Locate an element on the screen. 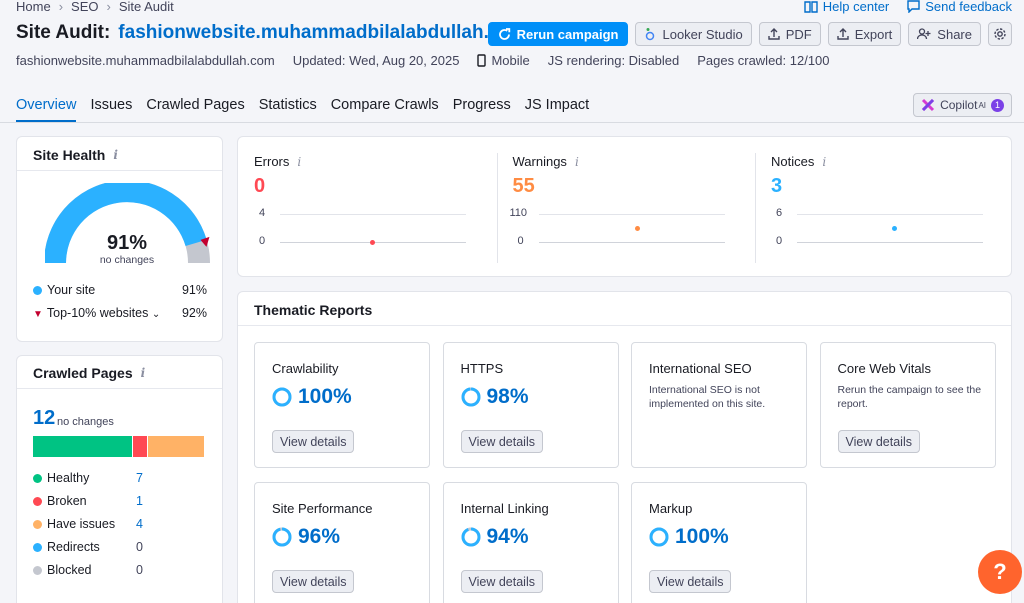  message-icon is located at coordinates (913, 6).